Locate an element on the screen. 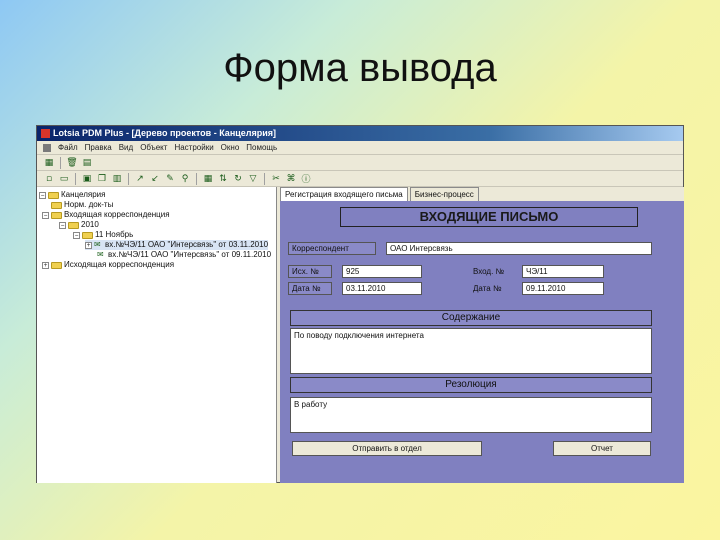 Image resolution: width=720 pixels, height=540 pixels. content-textarea: По поводу подключения интернета is located at coordinates (471, 351).